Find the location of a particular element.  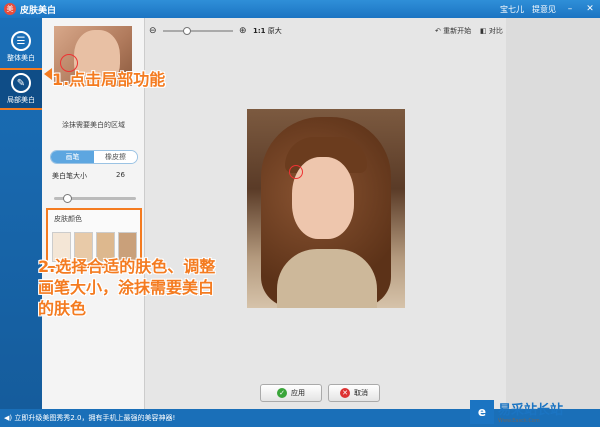

compare-label: 对比 is located at coordinates (495, 31).